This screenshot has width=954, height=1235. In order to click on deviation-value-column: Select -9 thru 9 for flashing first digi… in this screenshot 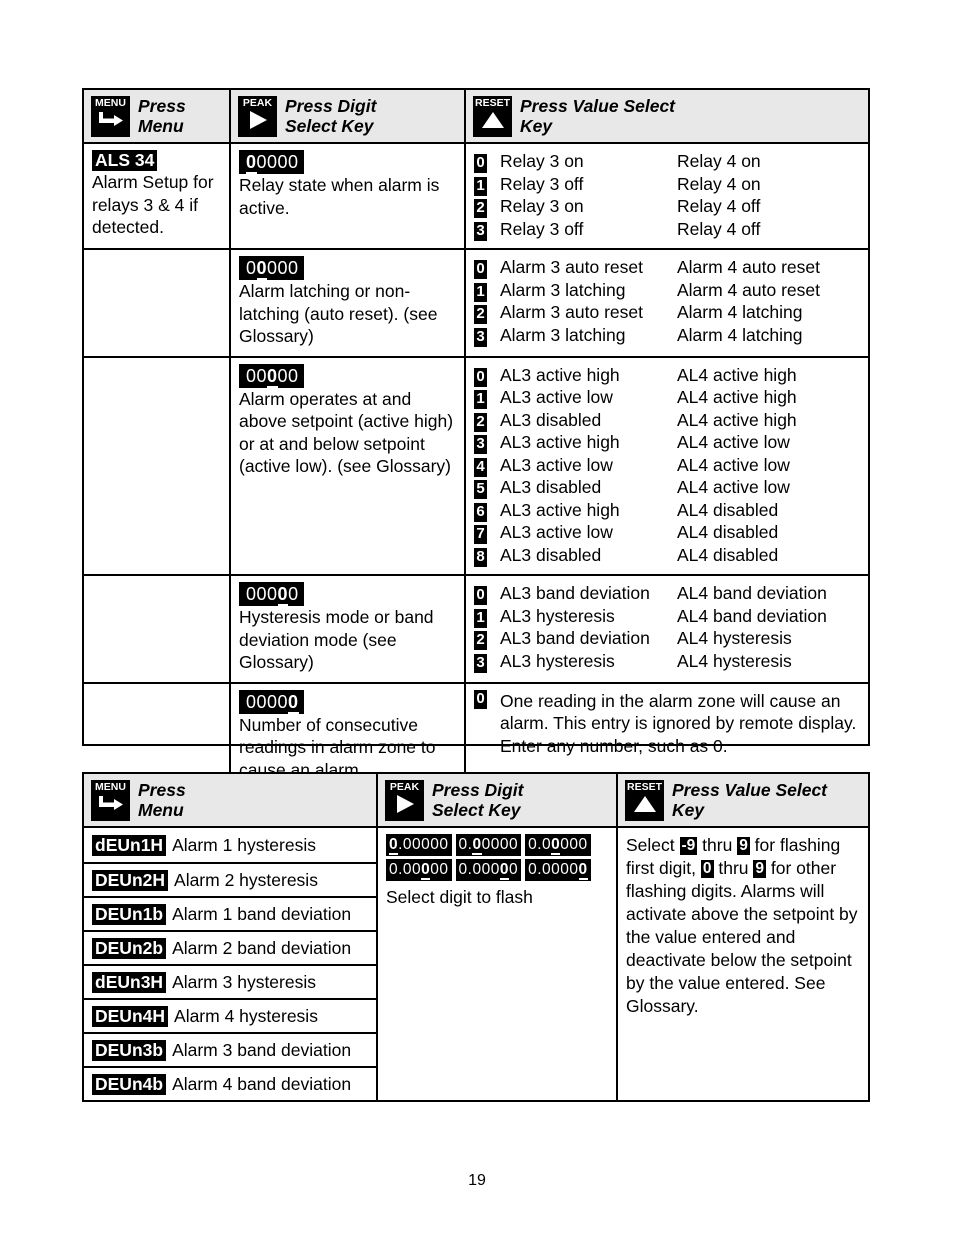, I will do `click(742, 965)`.